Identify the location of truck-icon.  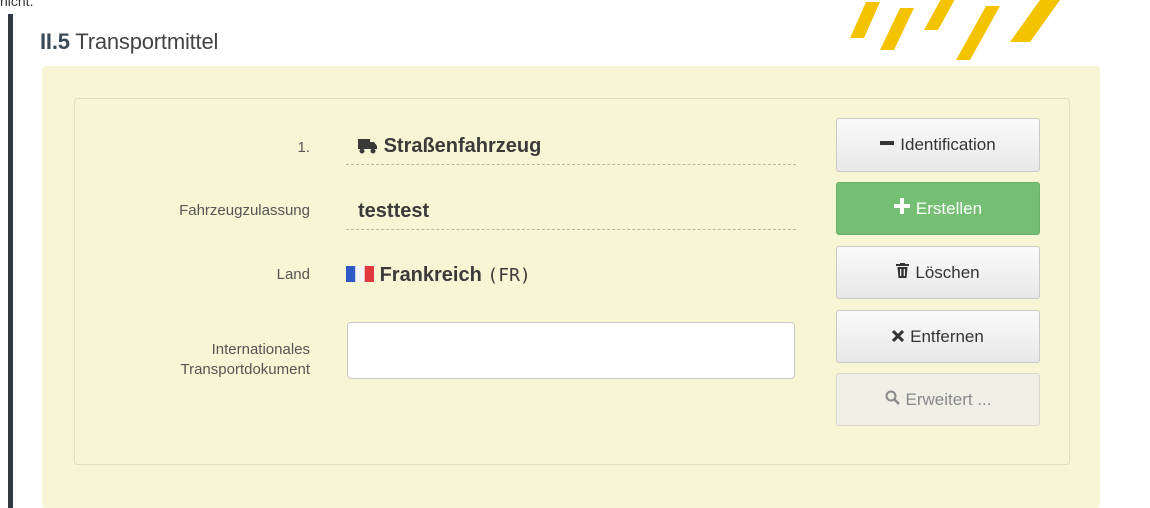
(368, 146).